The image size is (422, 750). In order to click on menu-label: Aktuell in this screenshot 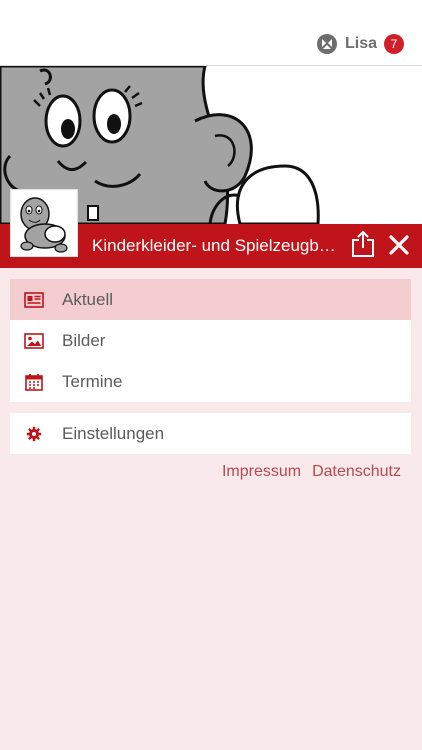, I will do `click(88, 299)`.